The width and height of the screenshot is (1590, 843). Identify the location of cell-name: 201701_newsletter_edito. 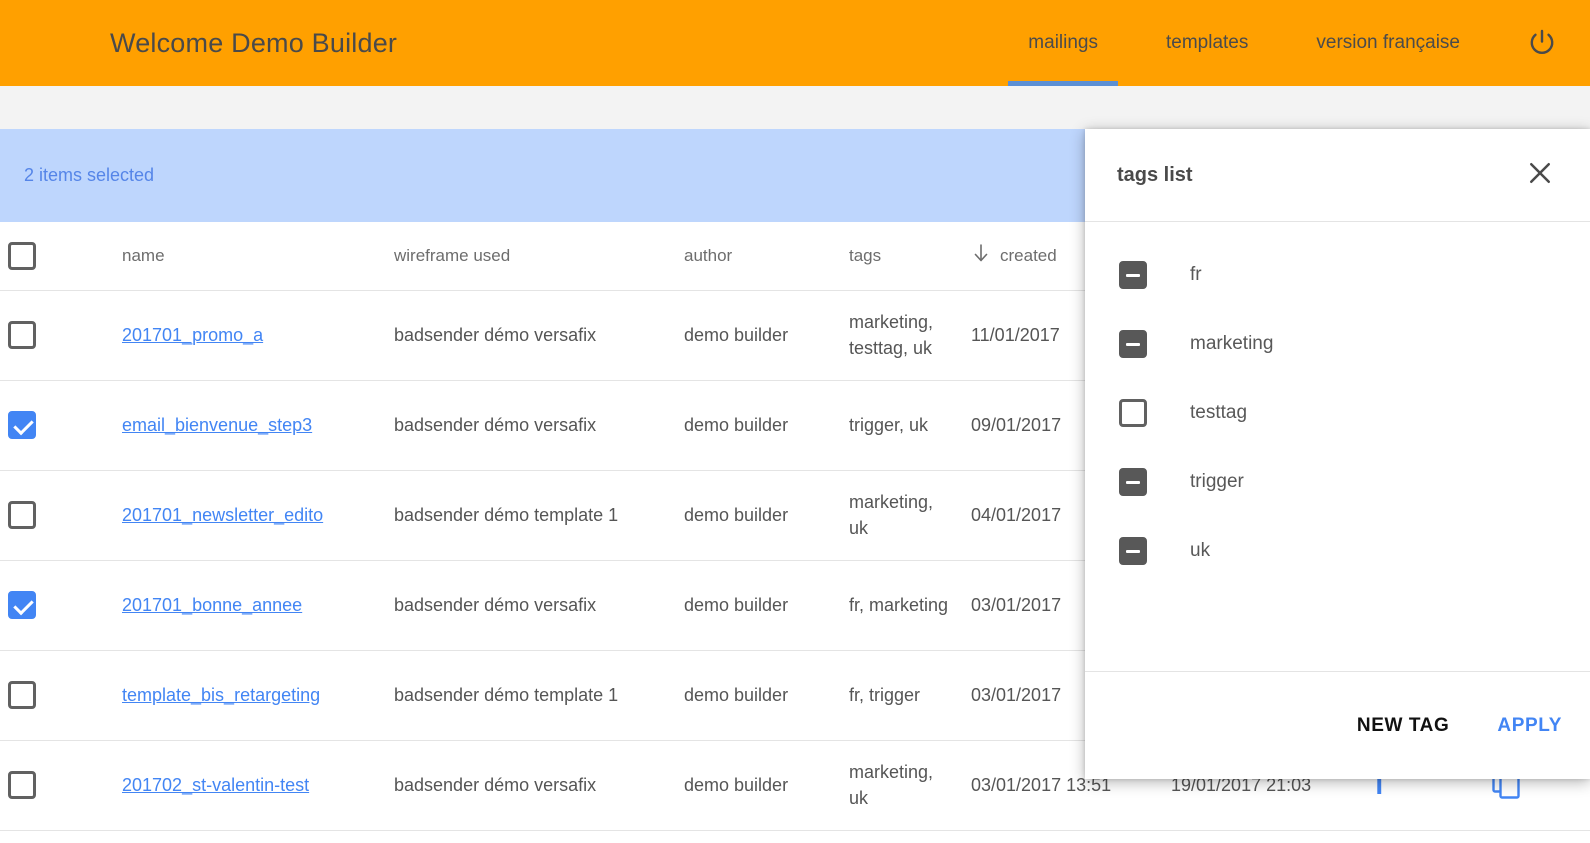
(250, 515).